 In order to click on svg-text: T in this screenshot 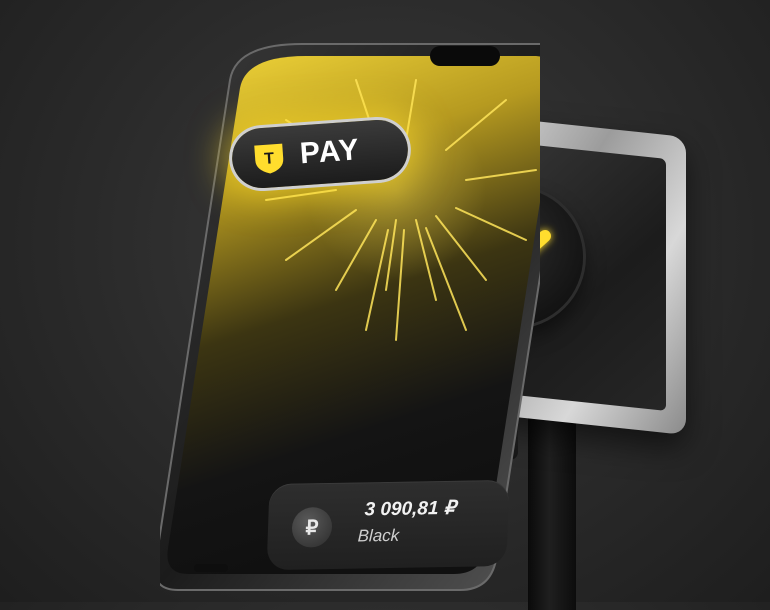, I will do `click(269, 159)`.